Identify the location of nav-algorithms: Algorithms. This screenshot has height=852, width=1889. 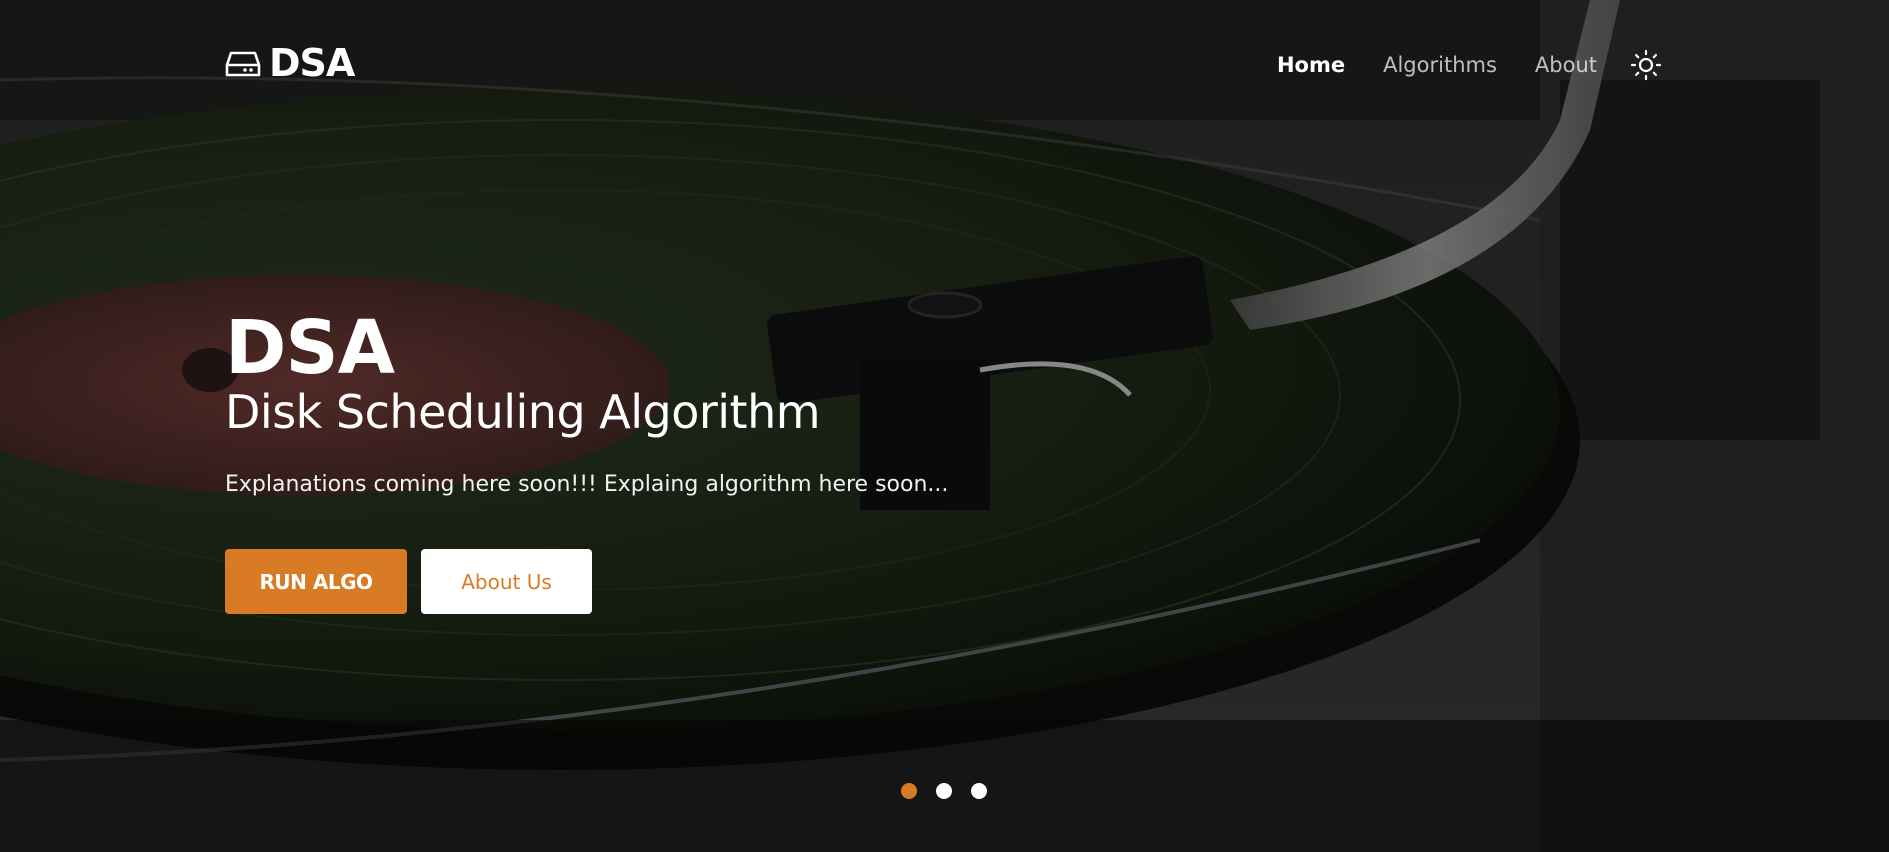
(1440, 65).